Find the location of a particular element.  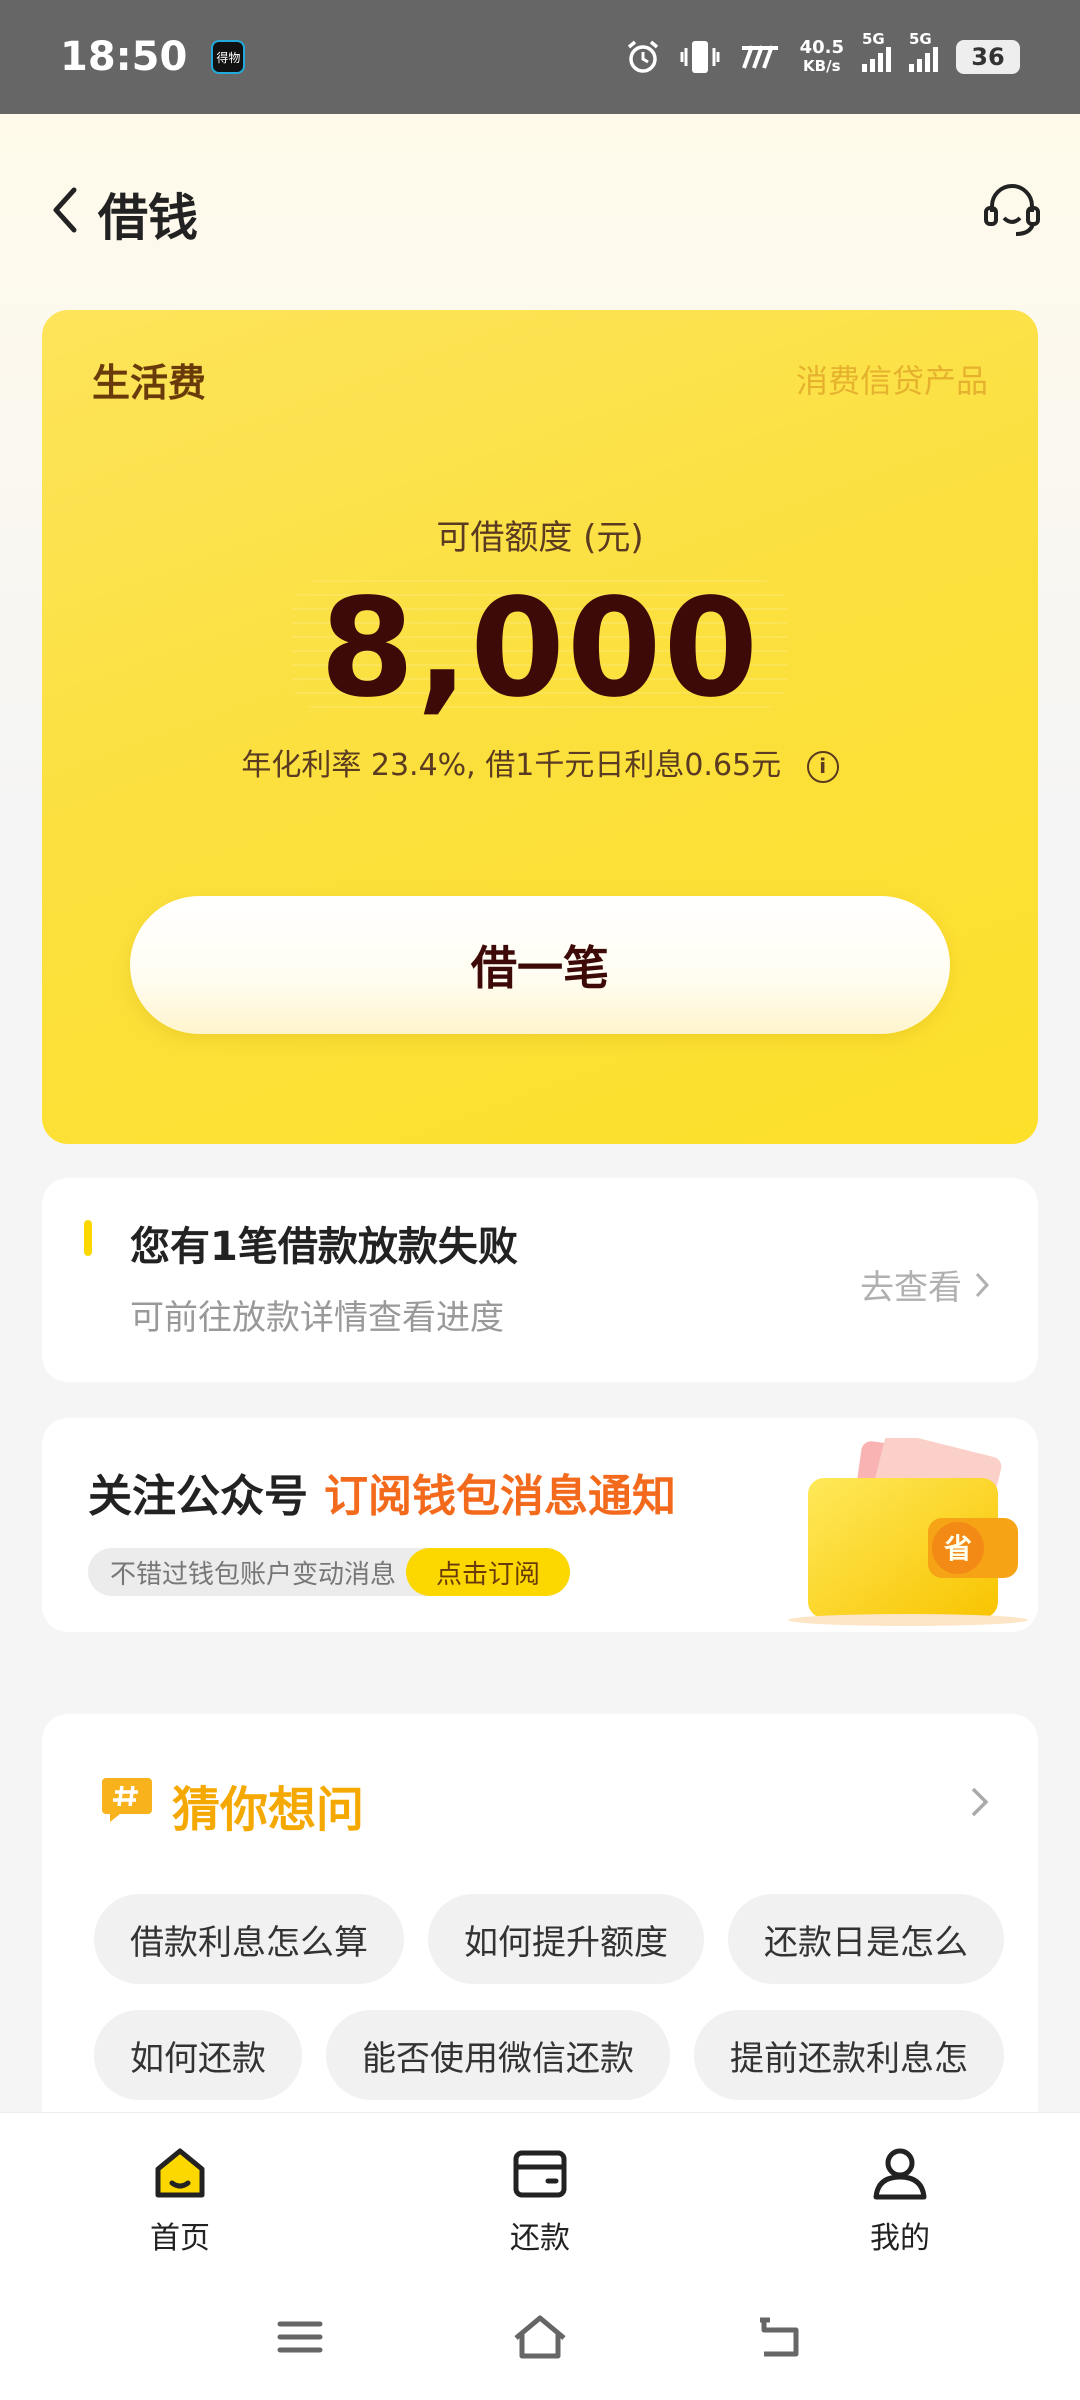

home-nav-icon is located at coordinates (540, 2337).